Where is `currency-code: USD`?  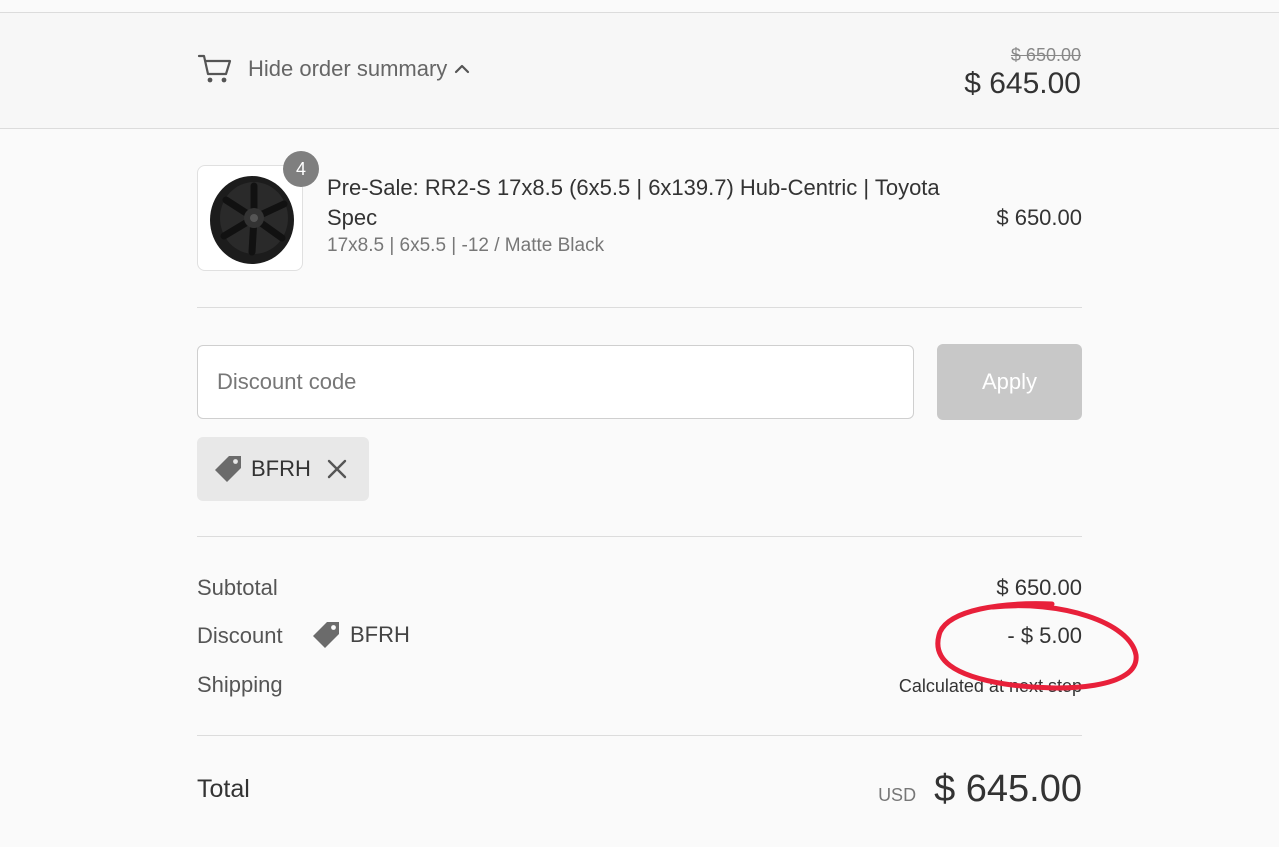 currency-code: USD is located at coordinates (897, 795).